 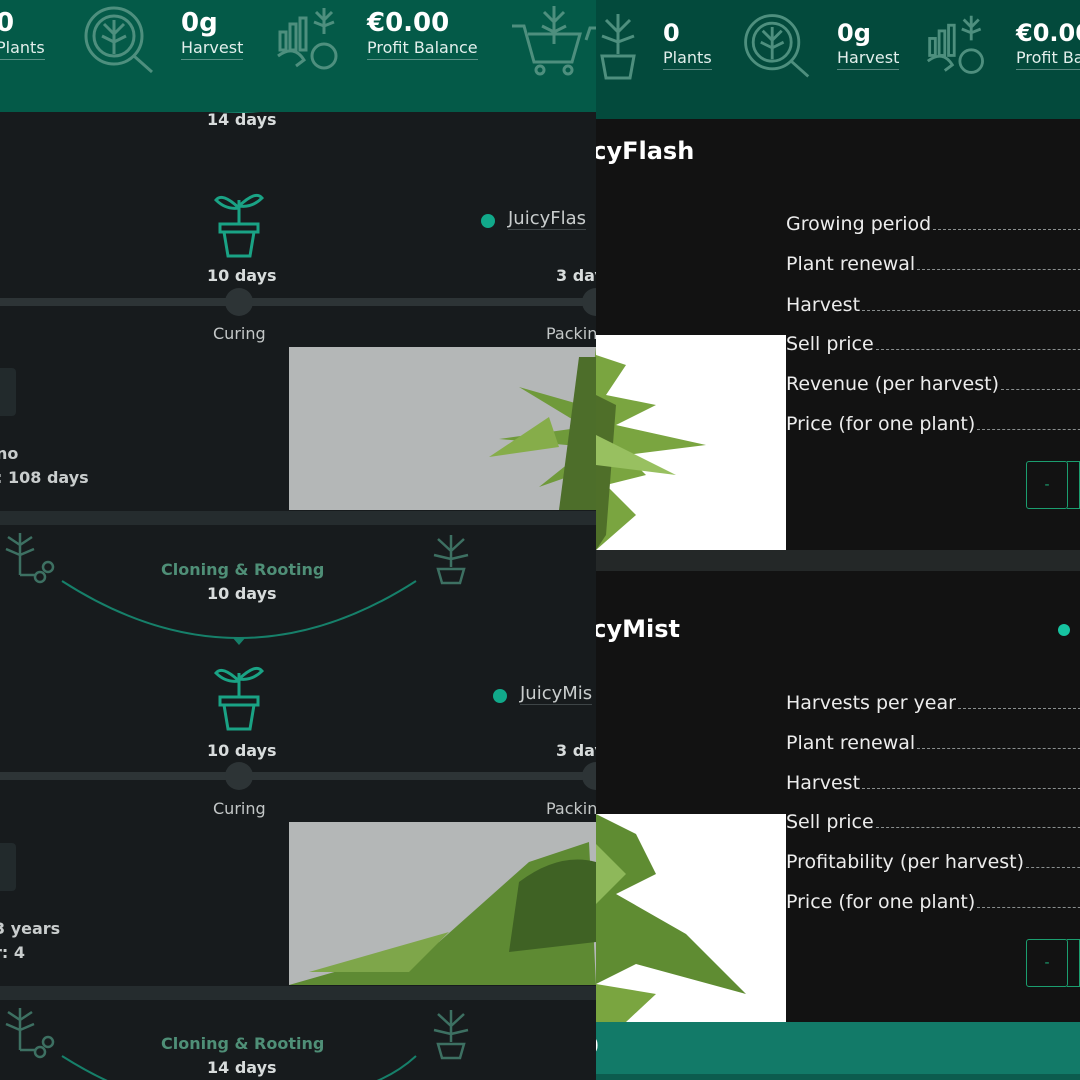 I want to click on profit-label: Profit Balance, so click(x=422, y=49).